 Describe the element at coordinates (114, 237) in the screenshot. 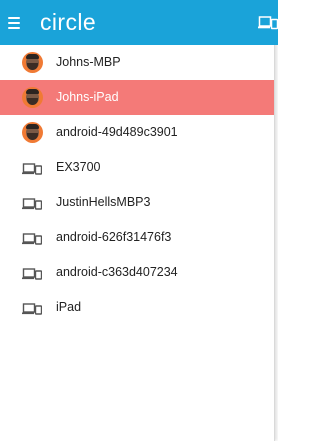

I see `device-item-label: android-626f31476f3` at that location.